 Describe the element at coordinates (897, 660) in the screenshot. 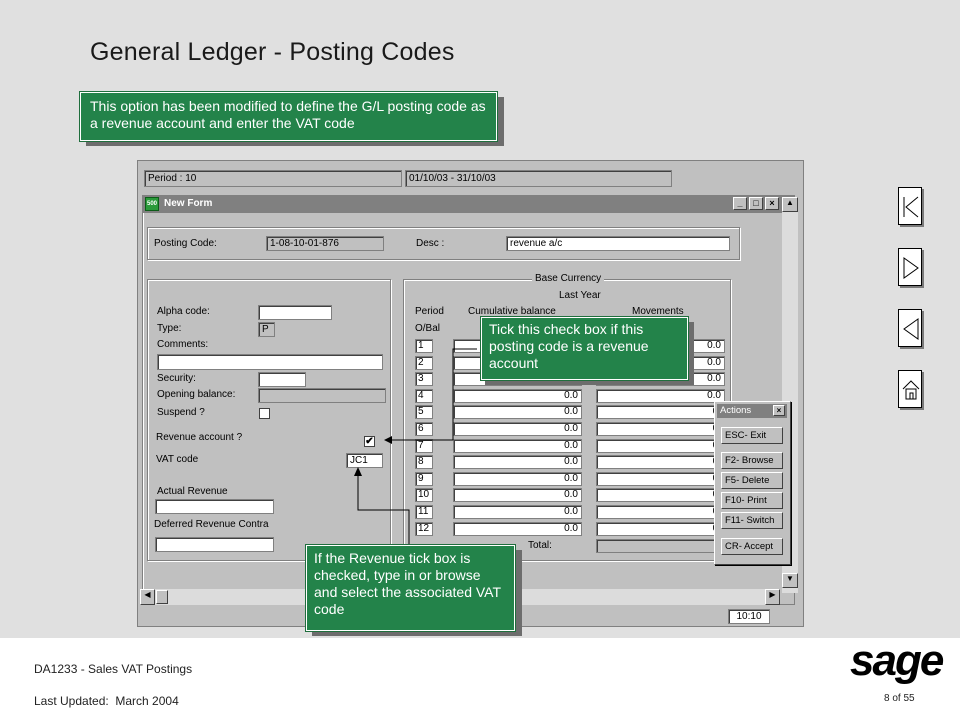

I see `sage-logo: sage` at that location.